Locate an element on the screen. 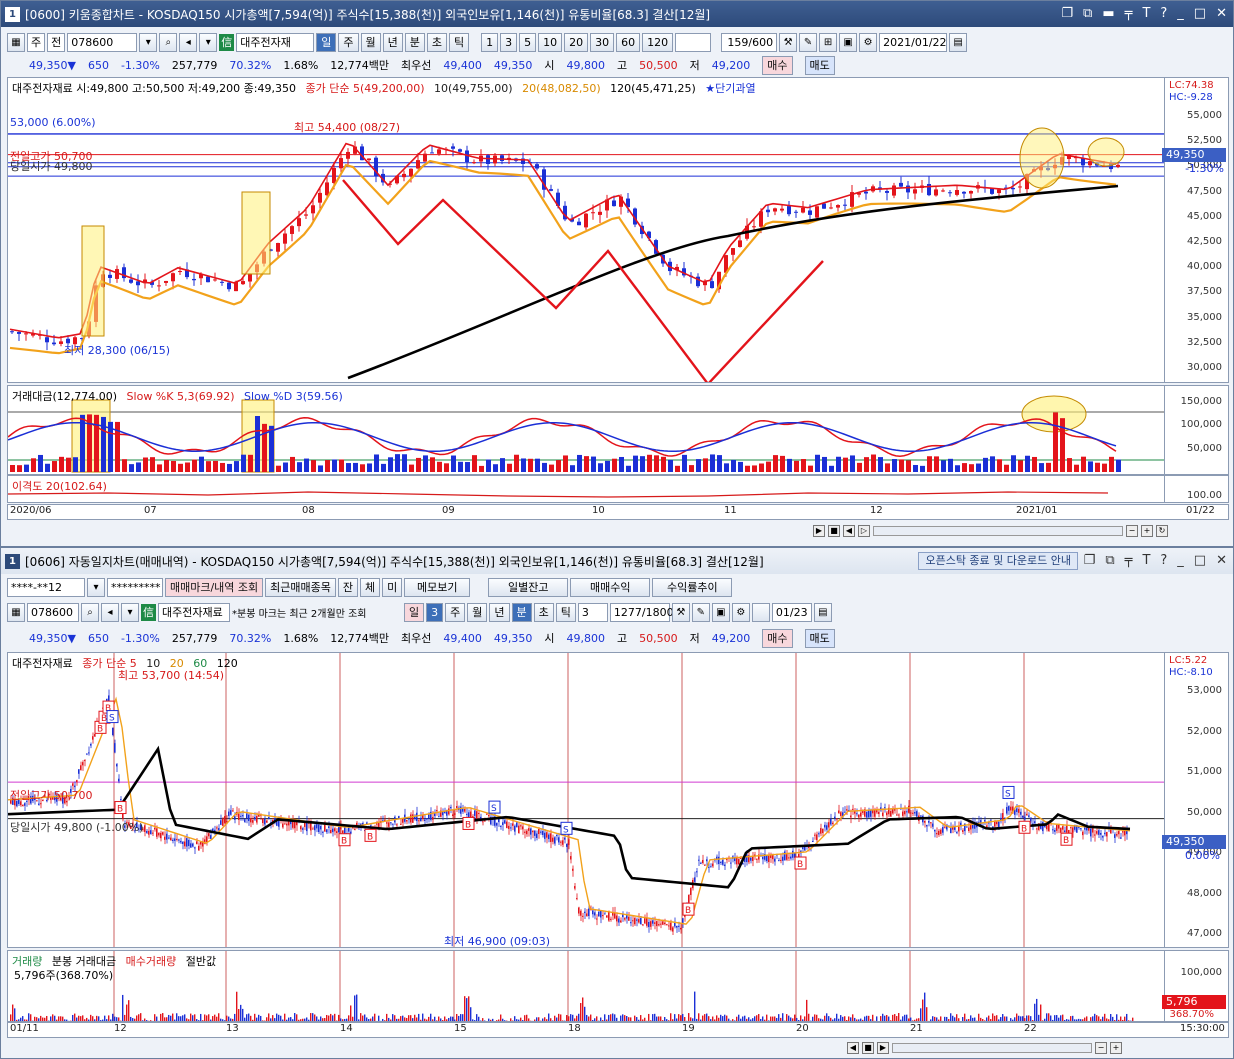  tab-recent-trades: 최근매매종목 is located at coordinates (300, 587).